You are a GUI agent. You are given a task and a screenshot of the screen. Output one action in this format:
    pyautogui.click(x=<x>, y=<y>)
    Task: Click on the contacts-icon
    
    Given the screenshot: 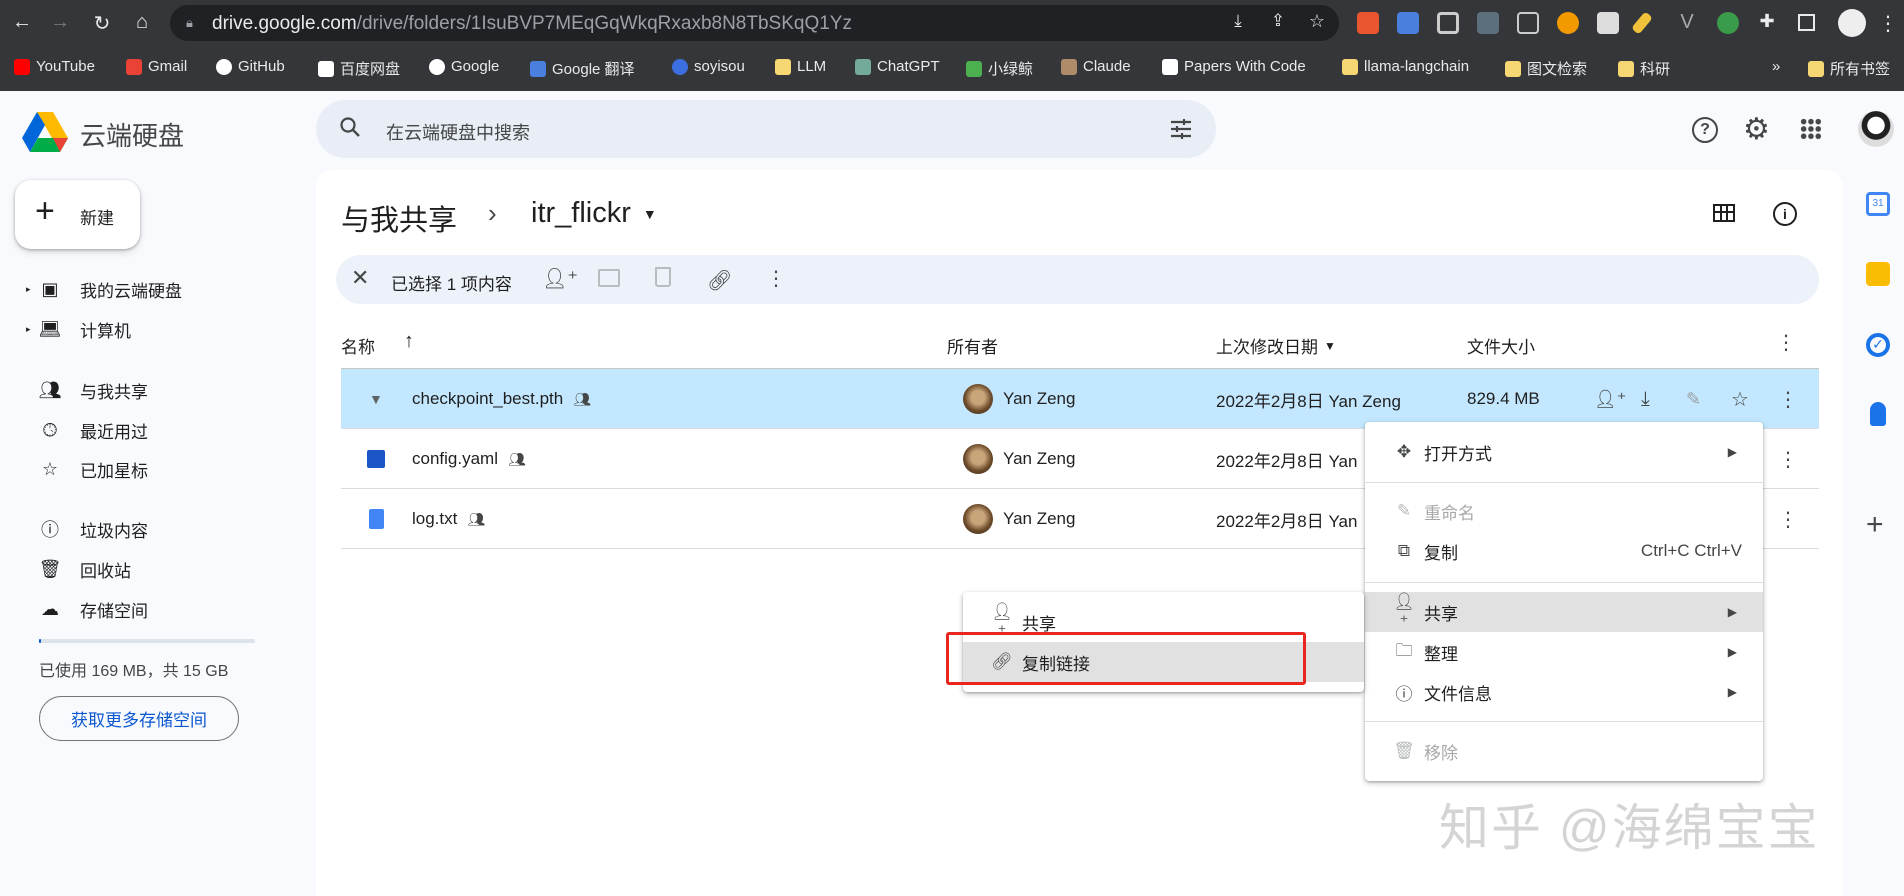 What is the action you would take?
    pyautogui.click(x=1878, y=414)
    